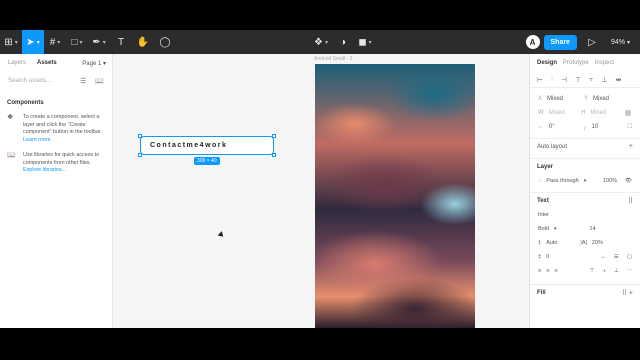 The width and height of the screenshot is (640, 360). What do you see at coordinates (604, 63) in the screenshot?
I see `tab-inspect: Inspect` at bounding box center [604, 63].